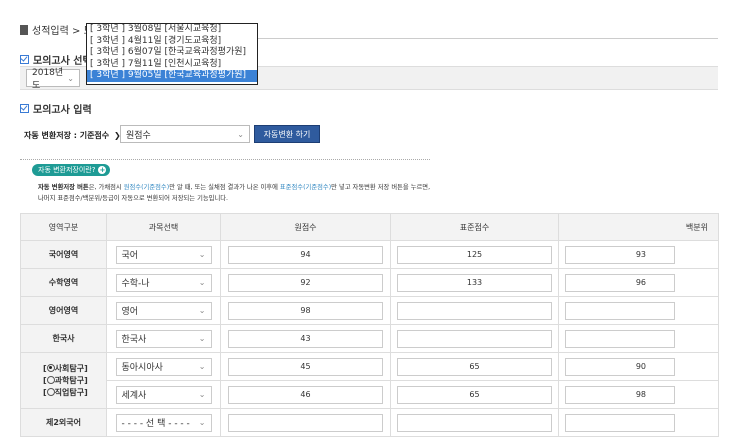  Describe the element at coordinates (305, 187) in the screenshot. I see `desc-highlight: 표준점수(기준점수)` at that location.